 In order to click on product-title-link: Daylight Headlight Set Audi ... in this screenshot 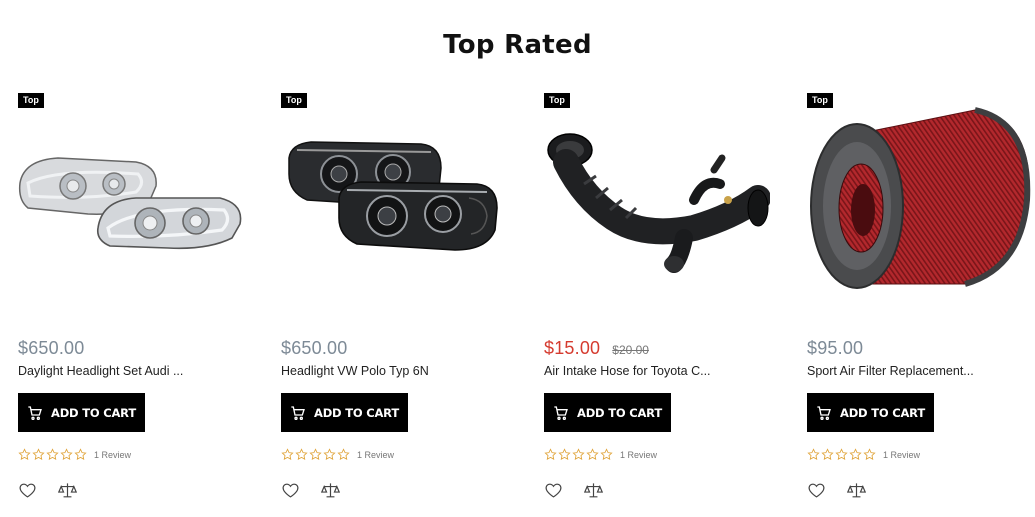, I will do `click(131, 371)`.